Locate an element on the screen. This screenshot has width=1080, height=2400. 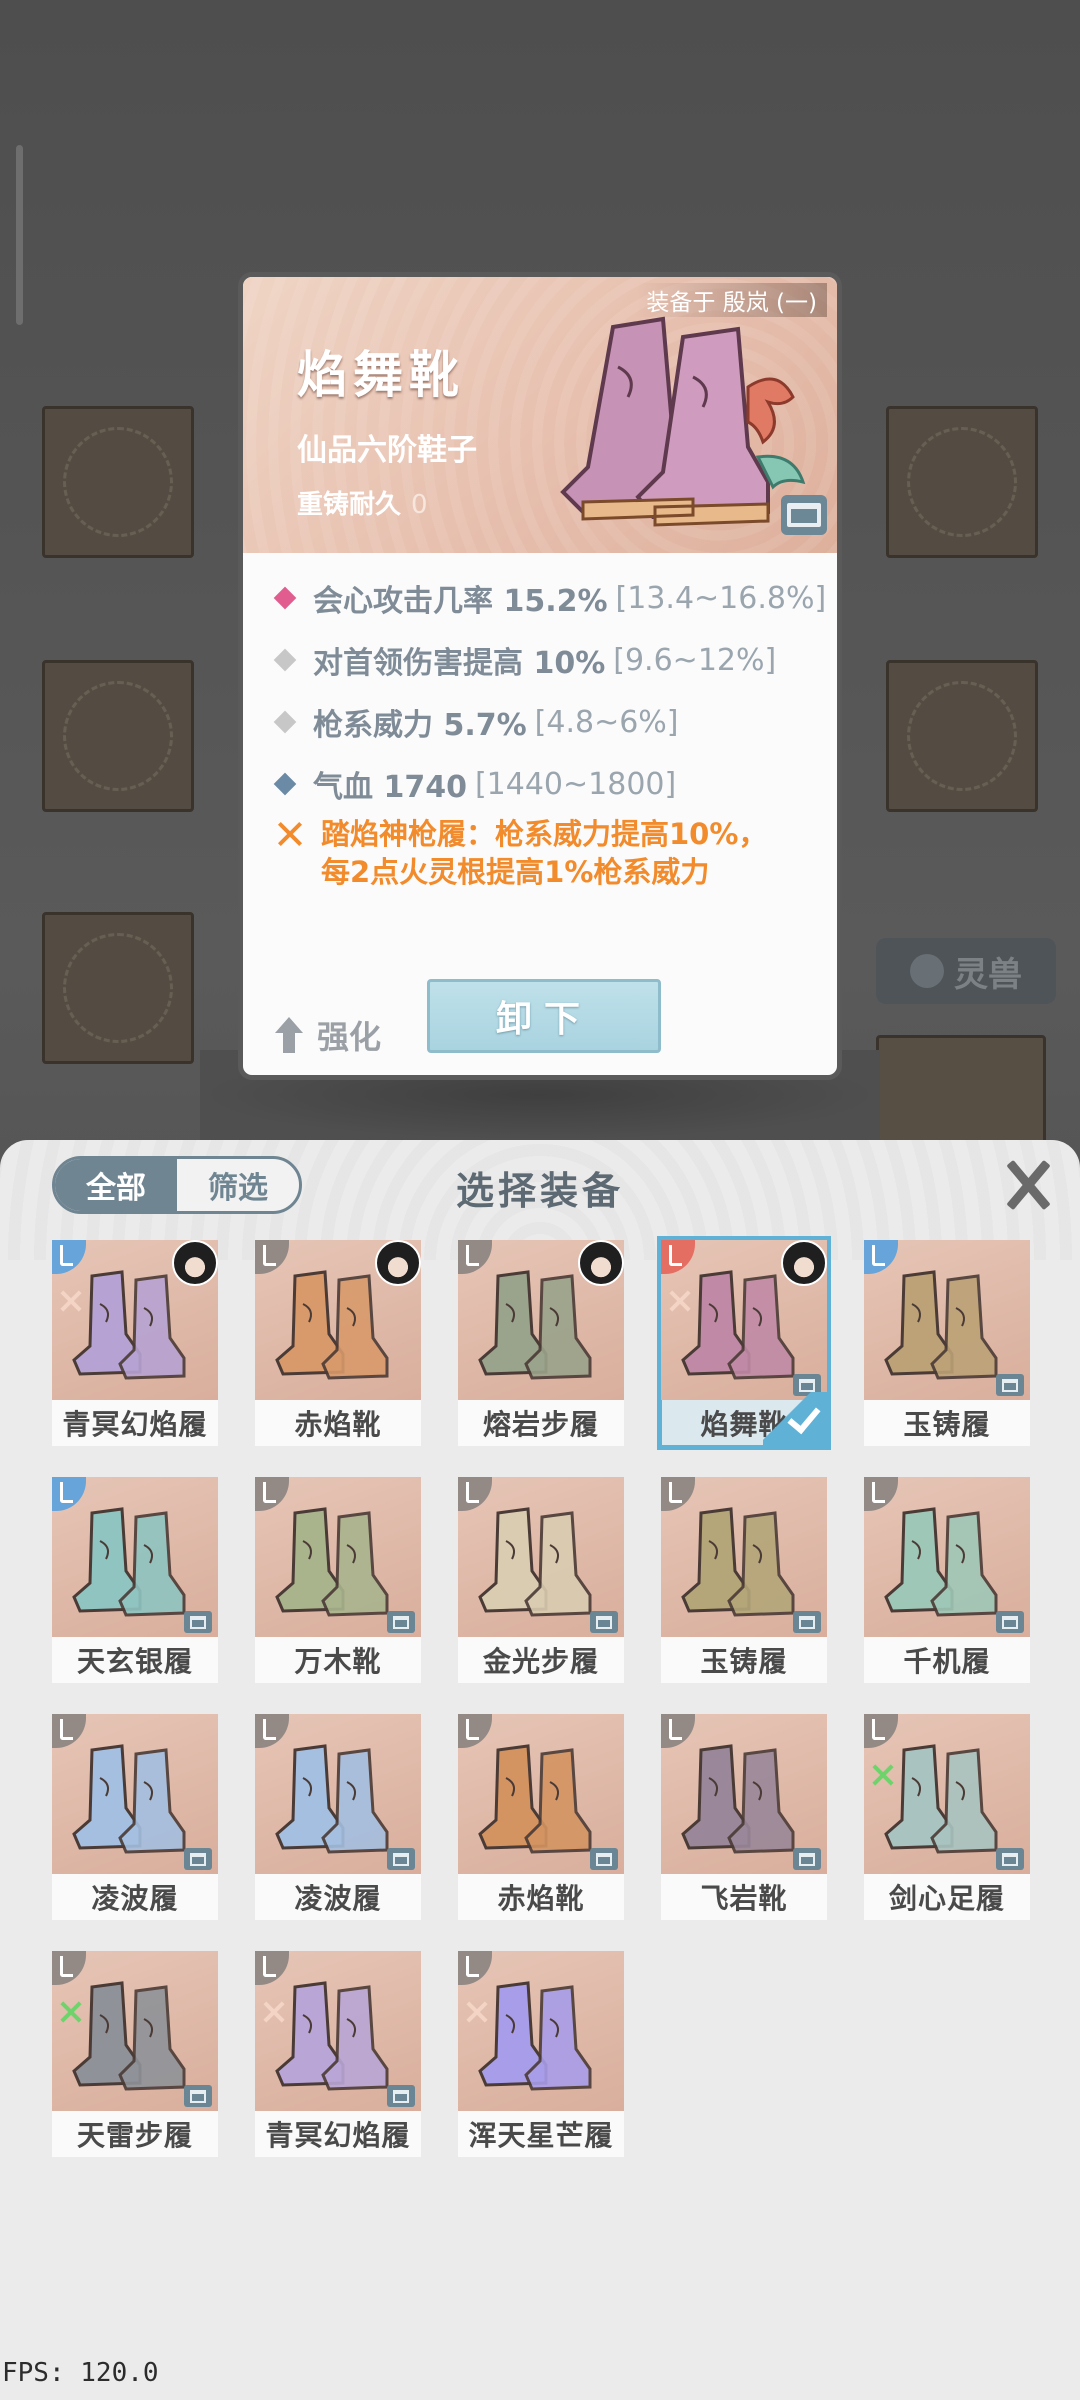
bg-weapon-slot is located at coordinates (118, 482).